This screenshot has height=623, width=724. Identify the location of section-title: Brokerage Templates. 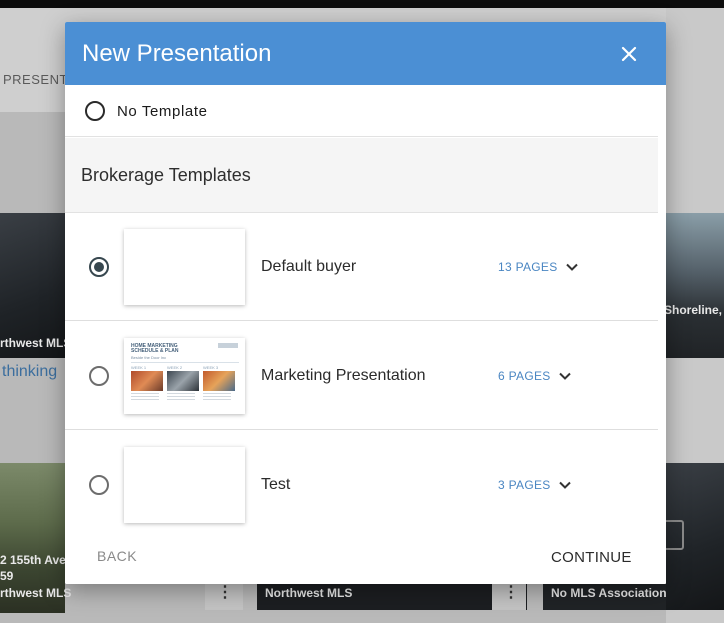
(166, 175).